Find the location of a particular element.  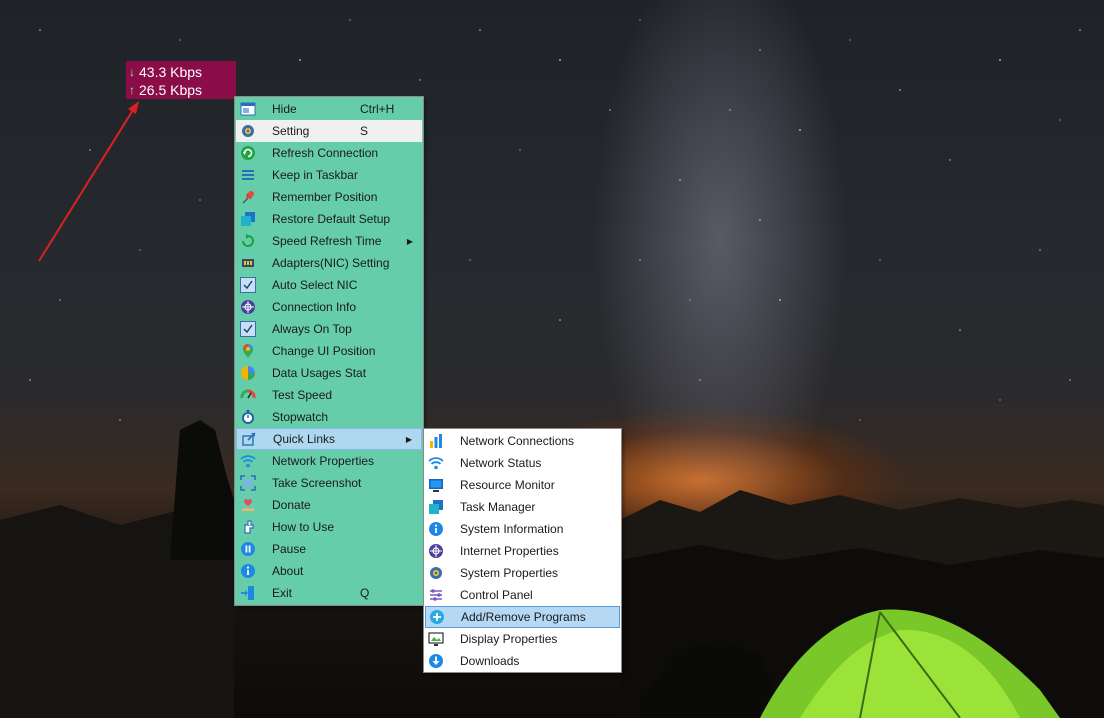

menu-item-label: Connection Info is located at coordinates (314, 307).